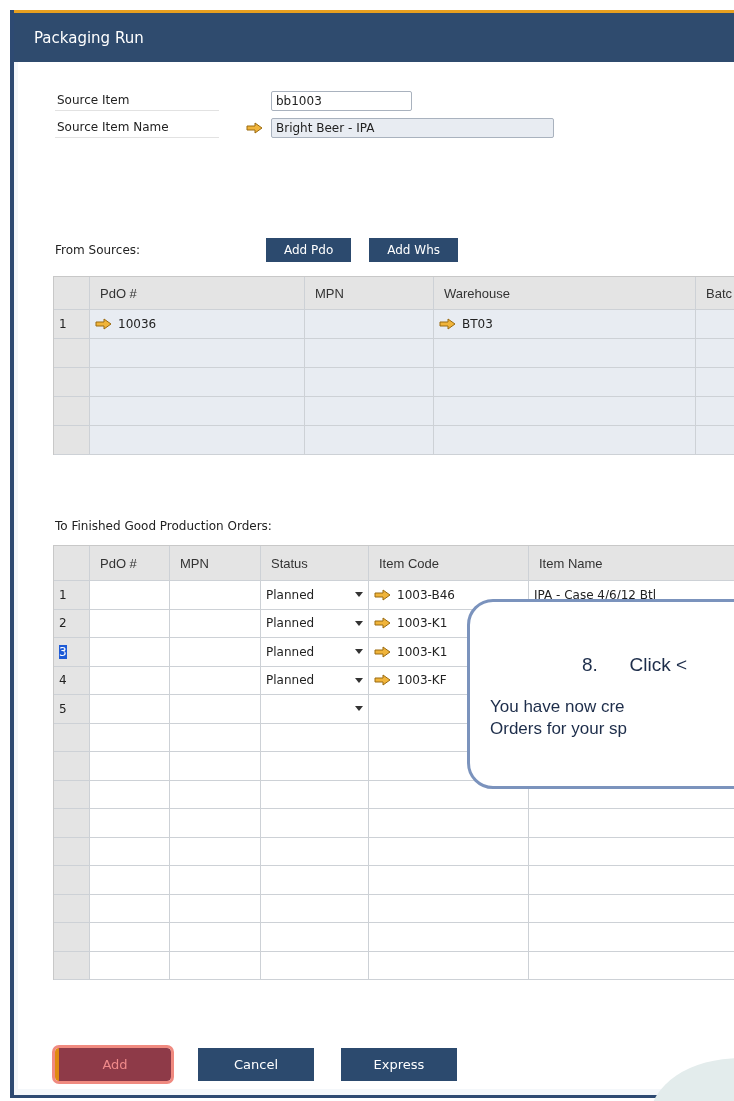 The height and width of the screenshot is (1101, 734). I want to click on table-cell: 10036, so click(197, 324).